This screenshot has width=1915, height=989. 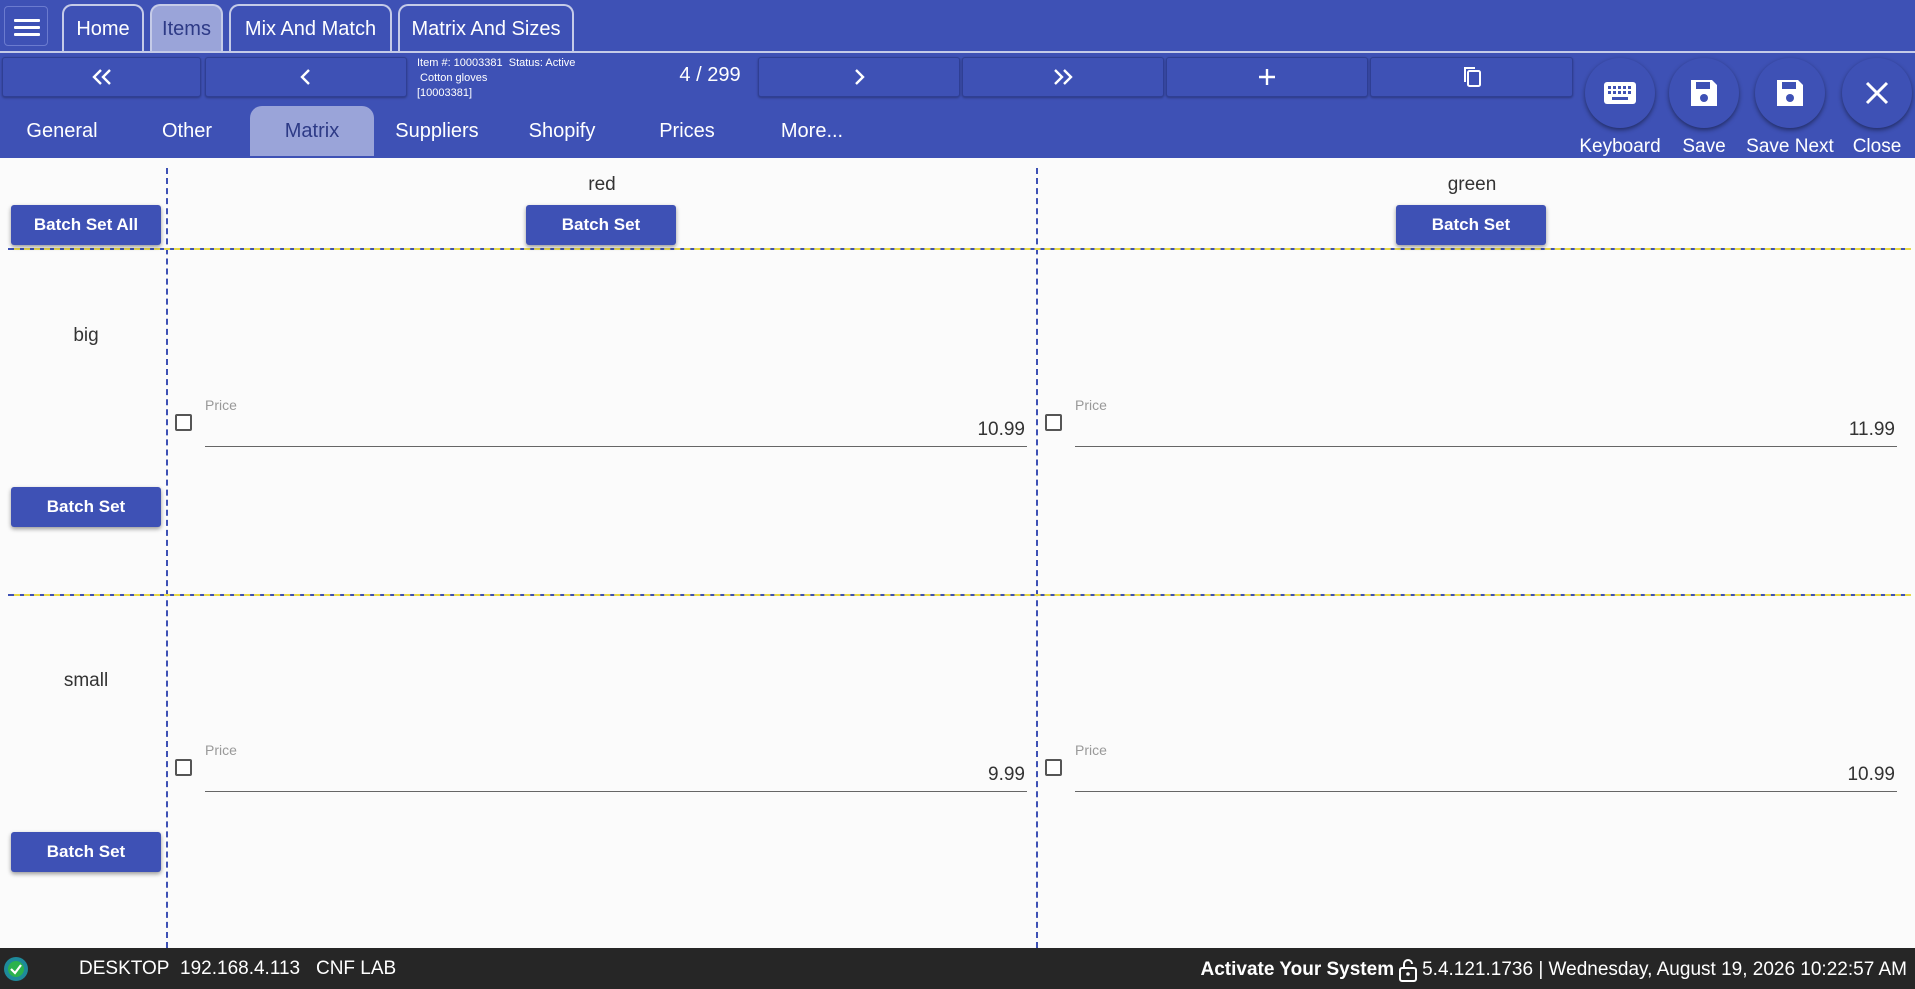 I want to click on menu-icon, so click(x=27, y=27).